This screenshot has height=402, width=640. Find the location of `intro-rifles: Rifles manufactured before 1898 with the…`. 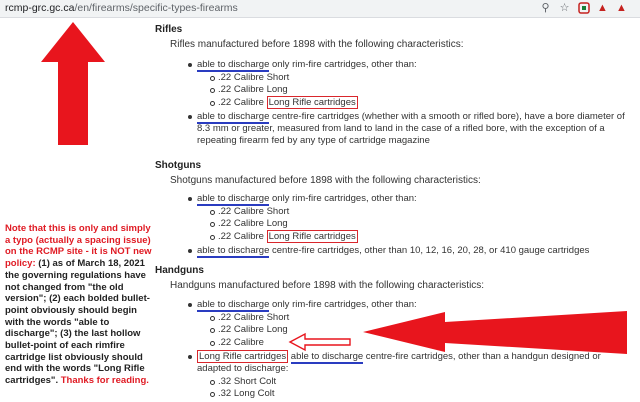

intro-rifles: Rifles manufactured before 1898 with the… is located at coordinates (317, 44).